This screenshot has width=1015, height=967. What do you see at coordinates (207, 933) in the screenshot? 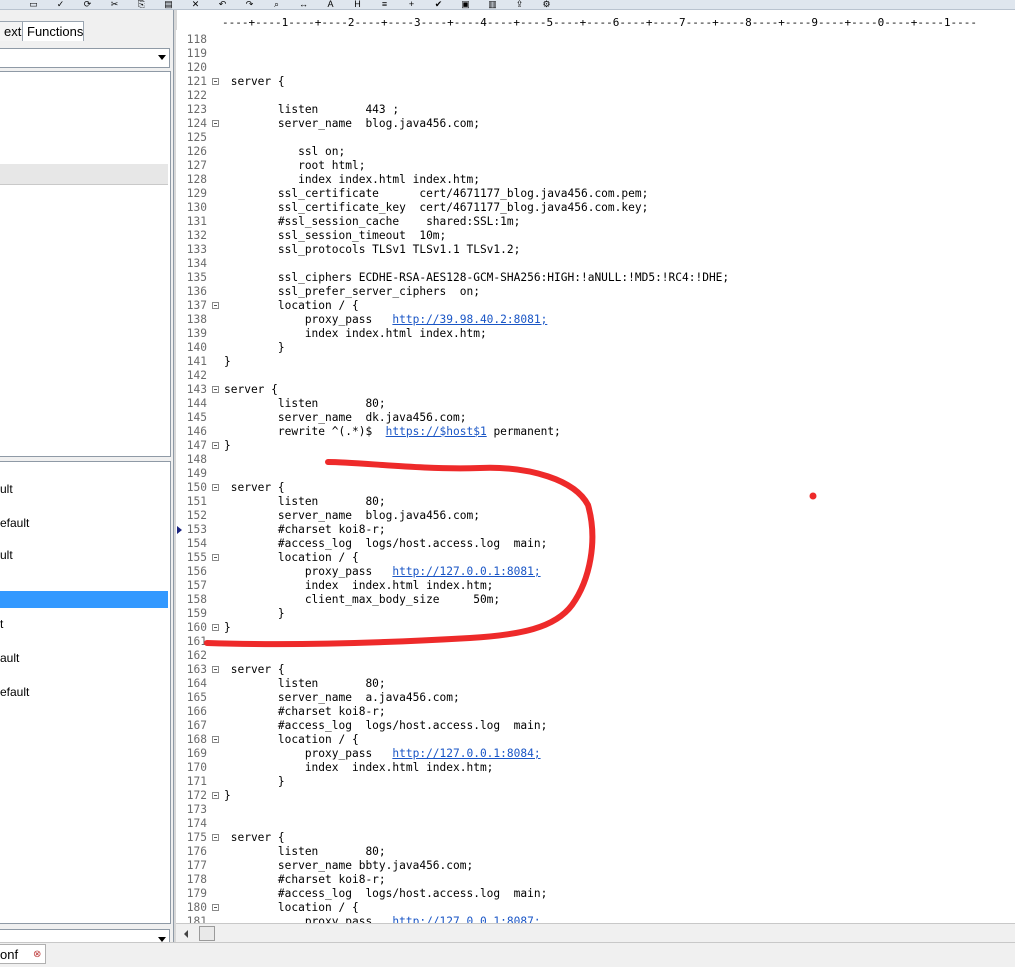
I see `scroll-thumb` at bounding box center [207, 933].